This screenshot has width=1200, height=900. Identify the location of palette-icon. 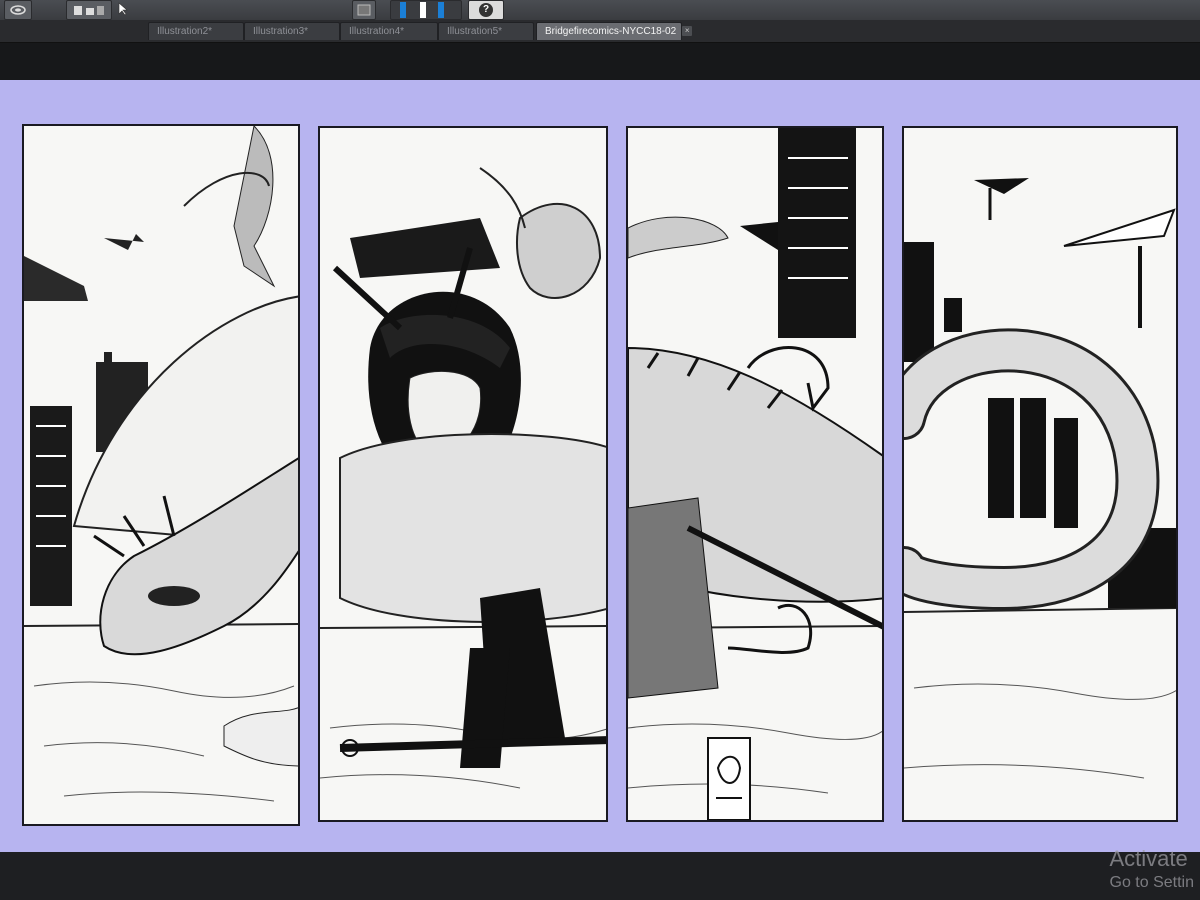
(364, 10).